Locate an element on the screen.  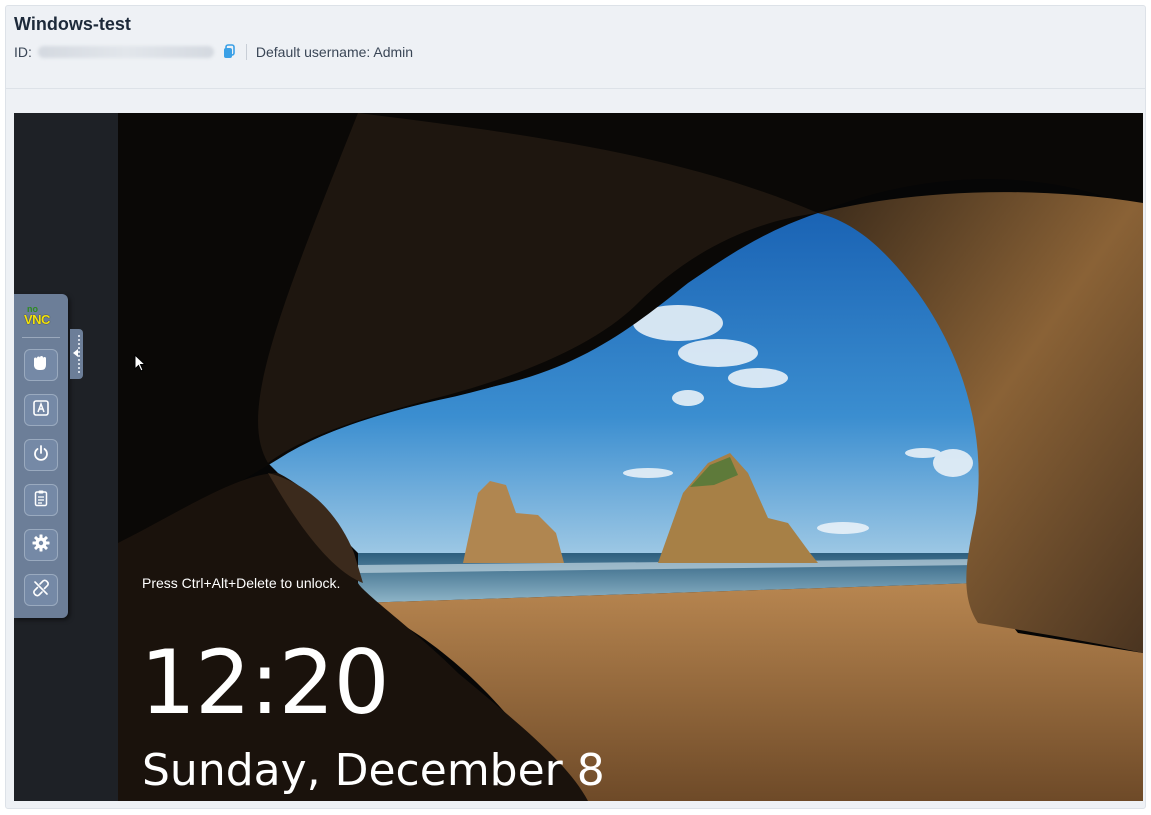
mouse-cursor-icon is located at coordinates (140, 363).